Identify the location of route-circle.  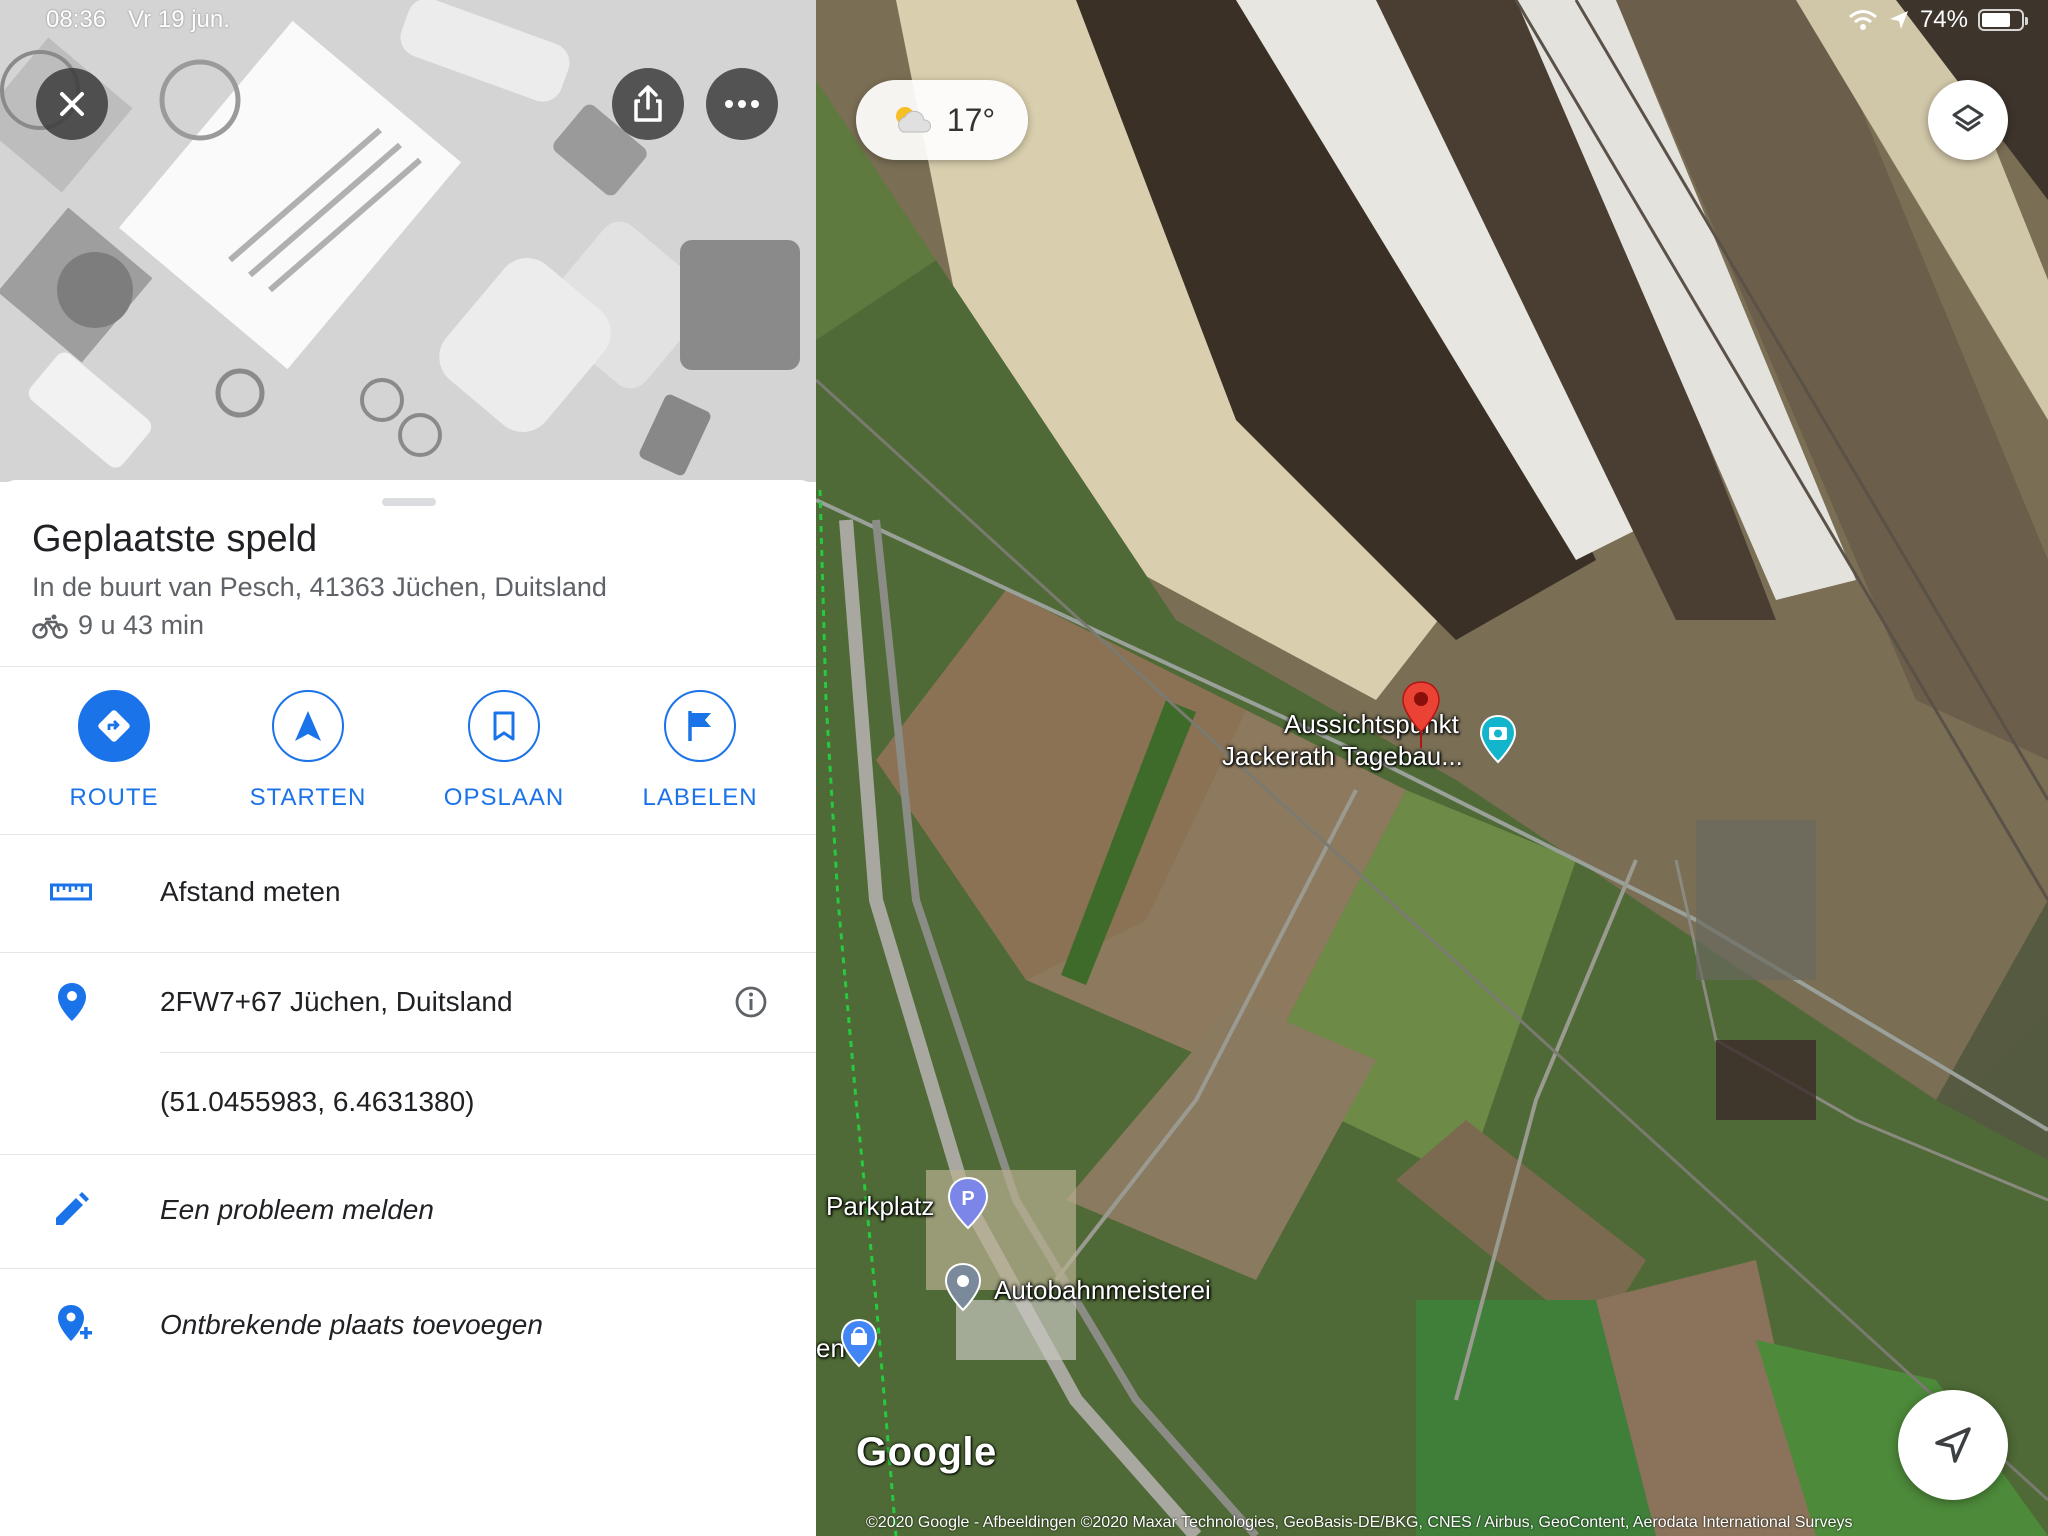
(114, 726).